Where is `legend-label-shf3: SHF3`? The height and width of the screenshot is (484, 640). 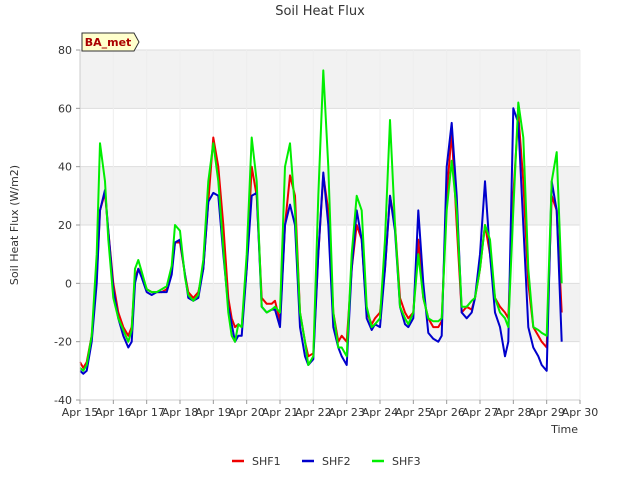
legend-label-shf3: SHF3 is located at coordinates (406, 461).